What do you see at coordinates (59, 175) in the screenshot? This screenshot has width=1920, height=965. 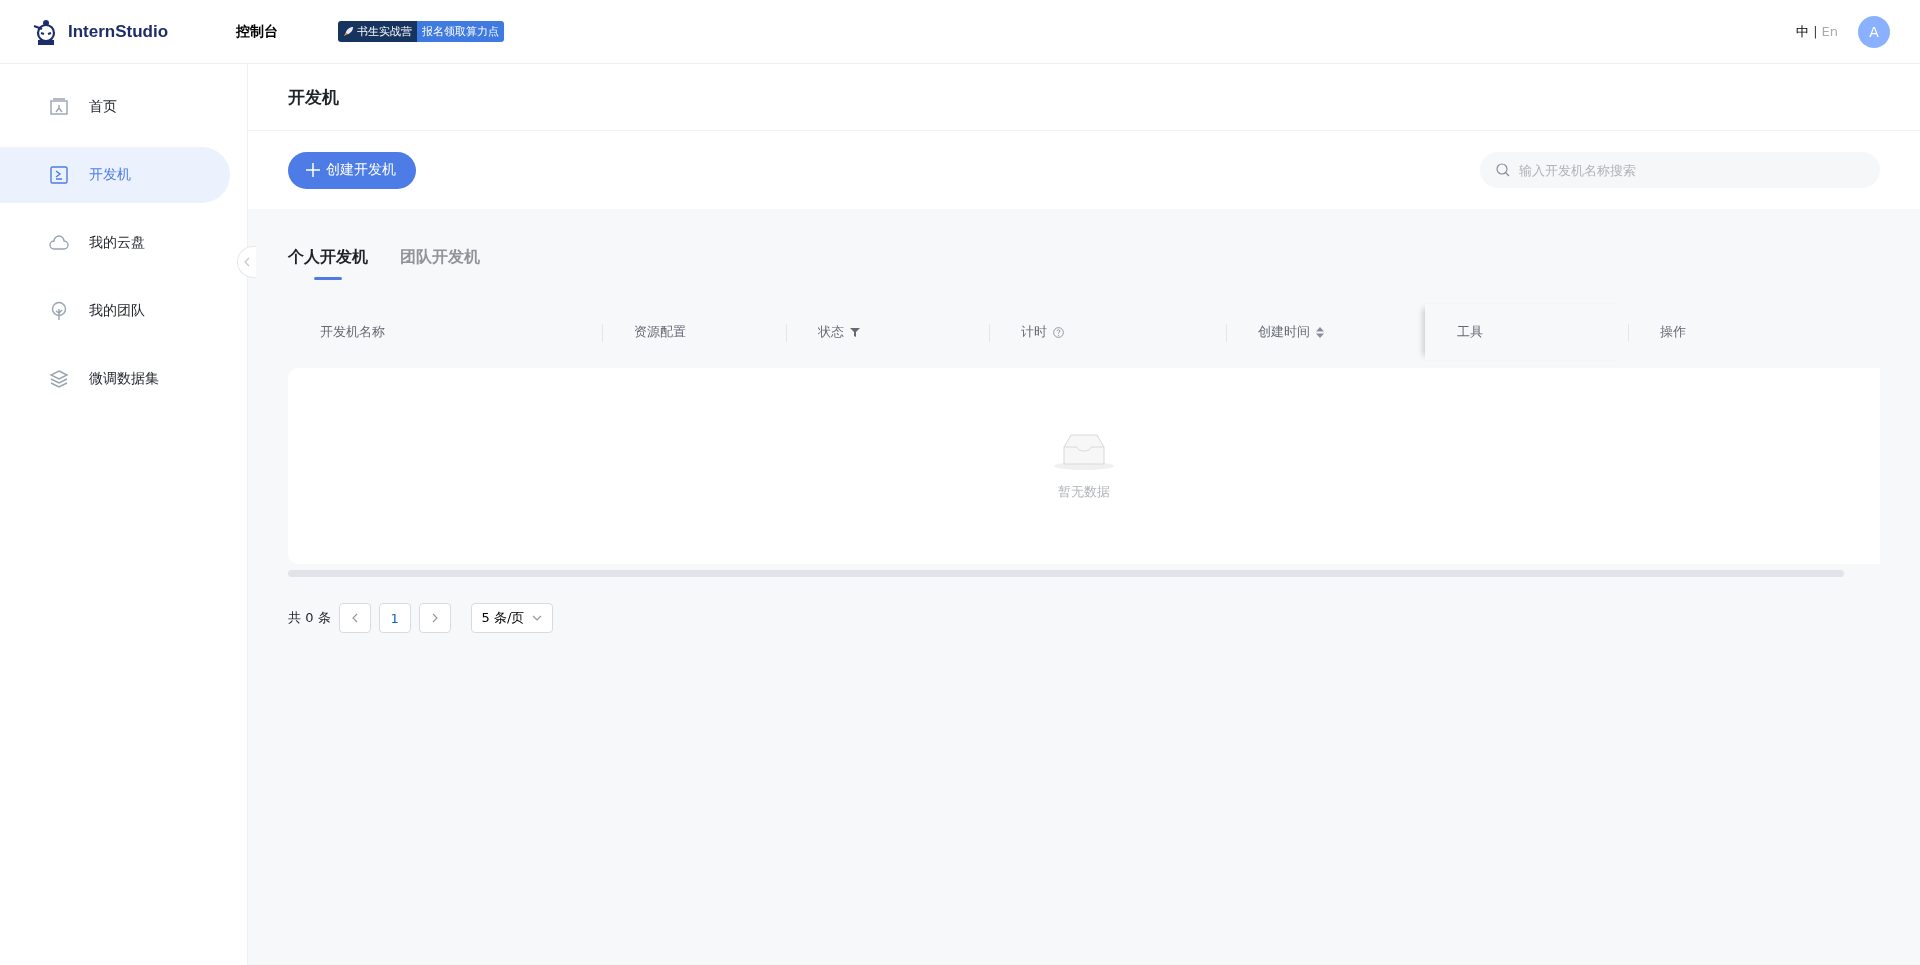 I see `terminal-icon` at bounding box center [59, 175].